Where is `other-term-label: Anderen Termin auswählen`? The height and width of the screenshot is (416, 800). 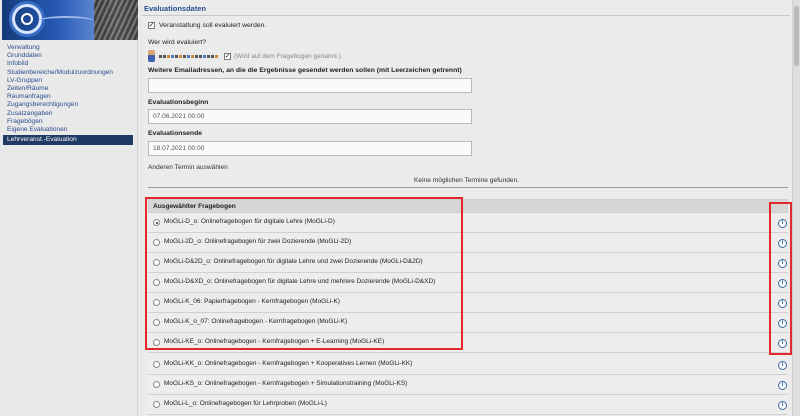 other-term-label: Anderen Termin auswählen is located at coordinates (188, 167).